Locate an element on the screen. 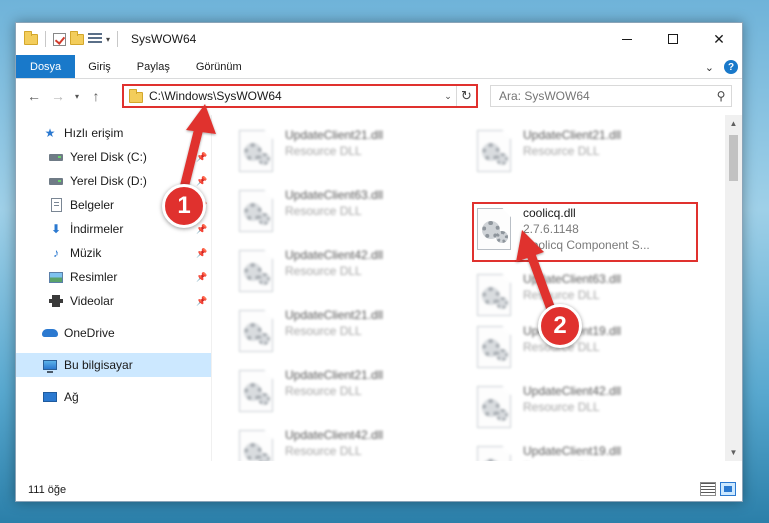 The image size is (769, 523). back-button: ← is located at coordinates (34, 96).